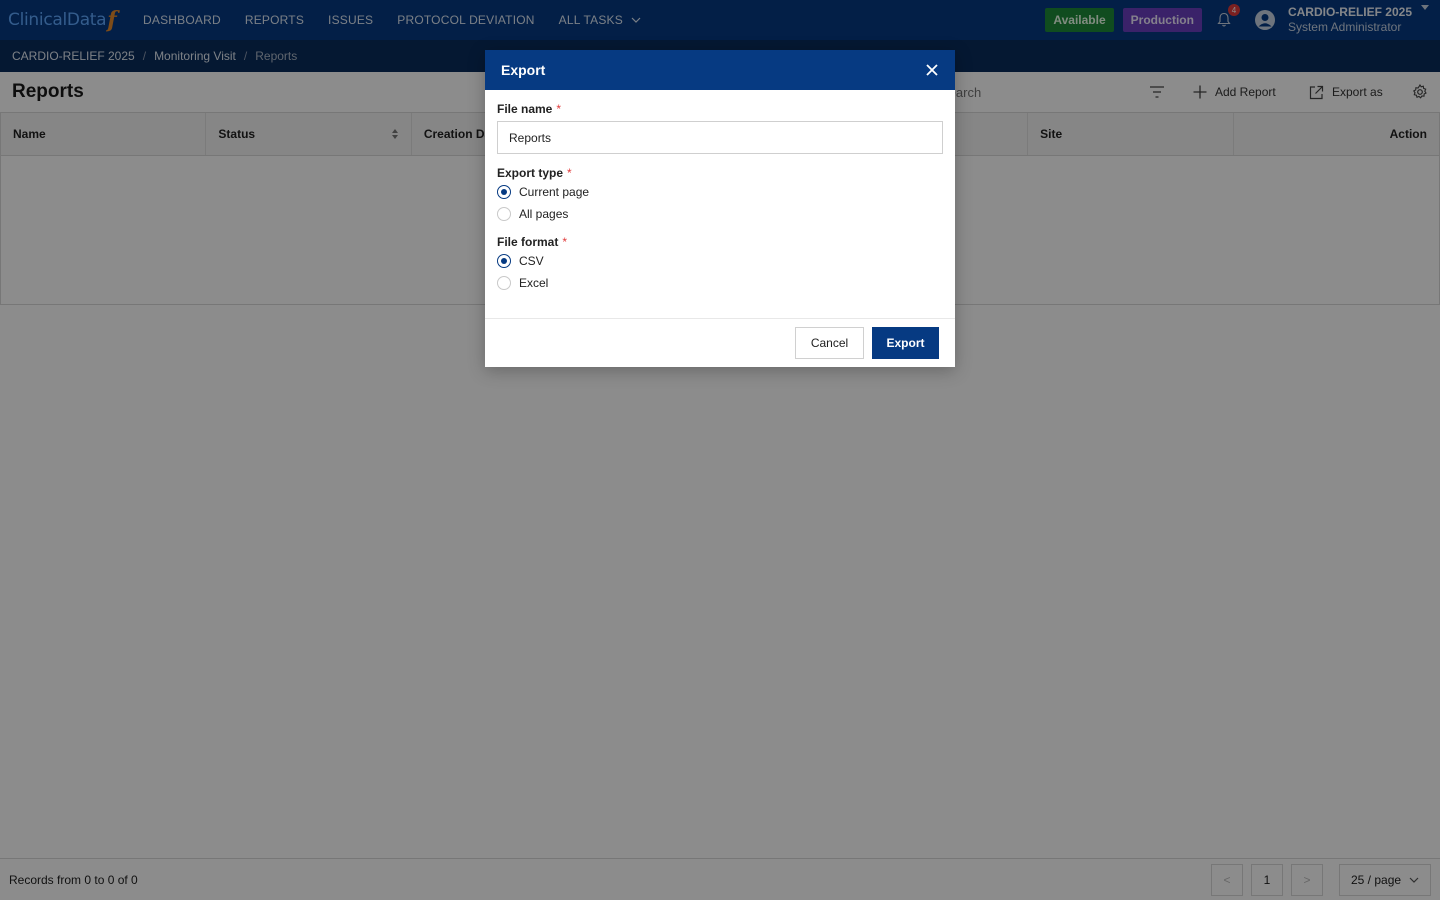  Describe the element at coordinates (932, 70) in the screenshot. I see `close-icon` at that location.